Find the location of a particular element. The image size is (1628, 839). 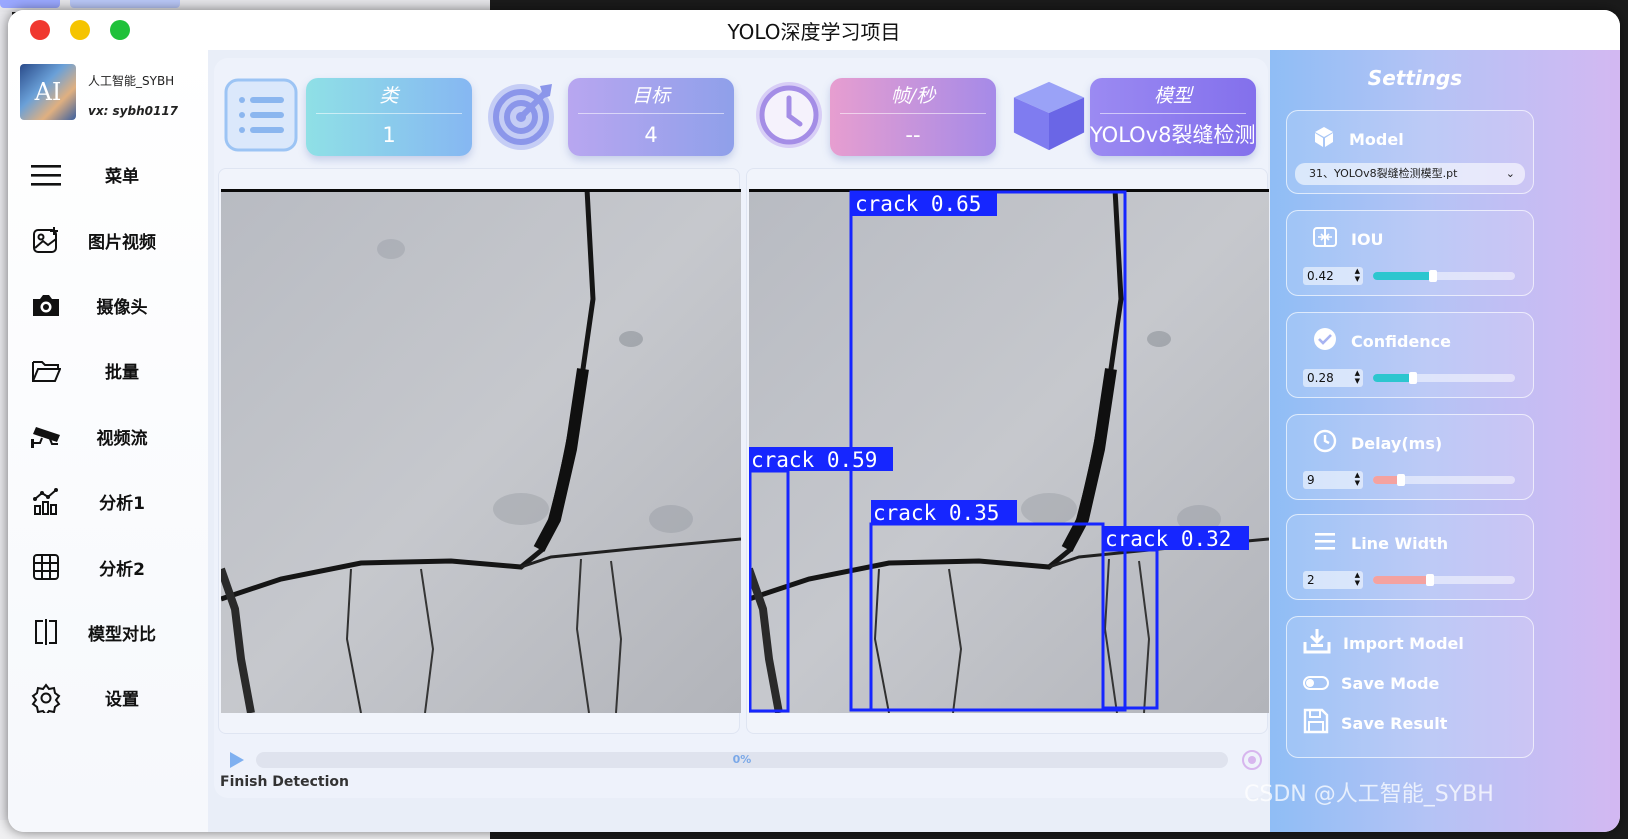

save-result-label: Save Result is located at coordinates (1394, 723).